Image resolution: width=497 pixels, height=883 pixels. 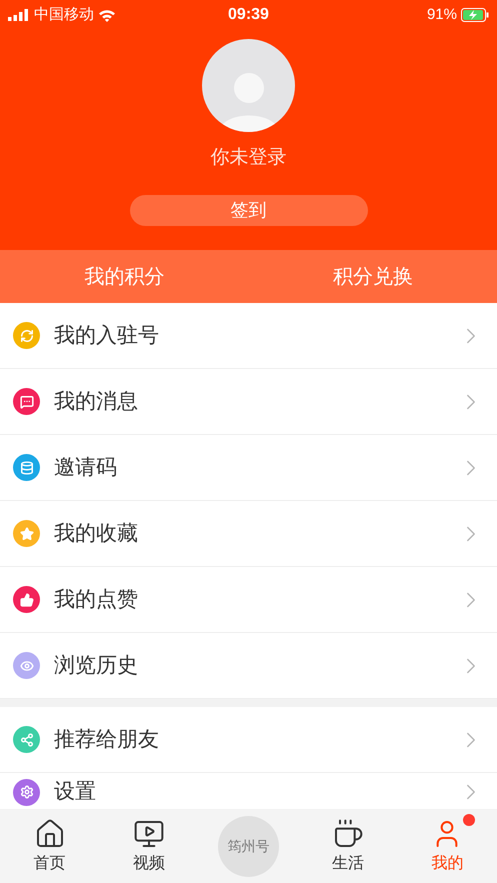 What do you see at coordinates (96, 533) in the screenshot?
I see `menu-label: 我的收藏` at bounding box center [96, 533].